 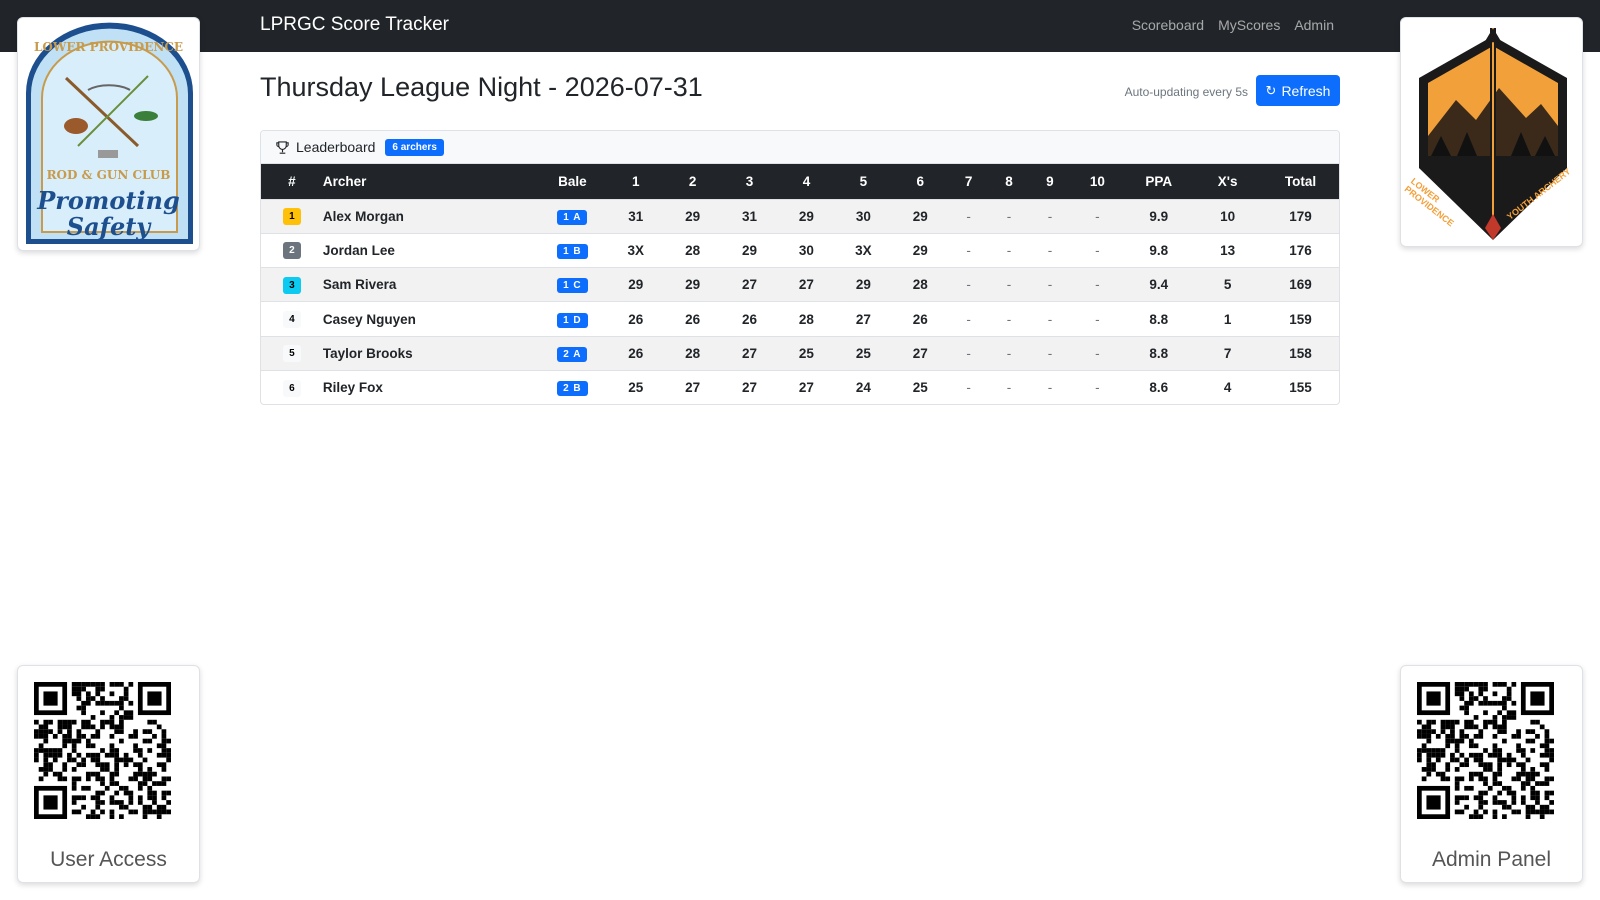 What do you see at coordinates (800, 318) in the screenshot?
I see `table-row: 4 Casey Nguyen 1 D 26 26 26 28 27 26 - - - - 8.8 1 159` at bounding box center [800, 318].